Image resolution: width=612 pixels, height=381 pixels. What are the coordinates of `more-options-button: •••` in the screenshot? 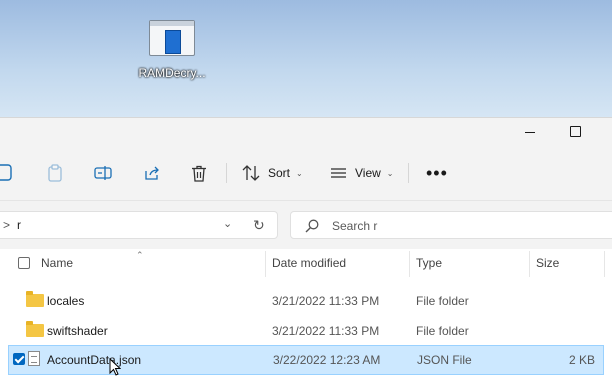 It's located at (437, 173).